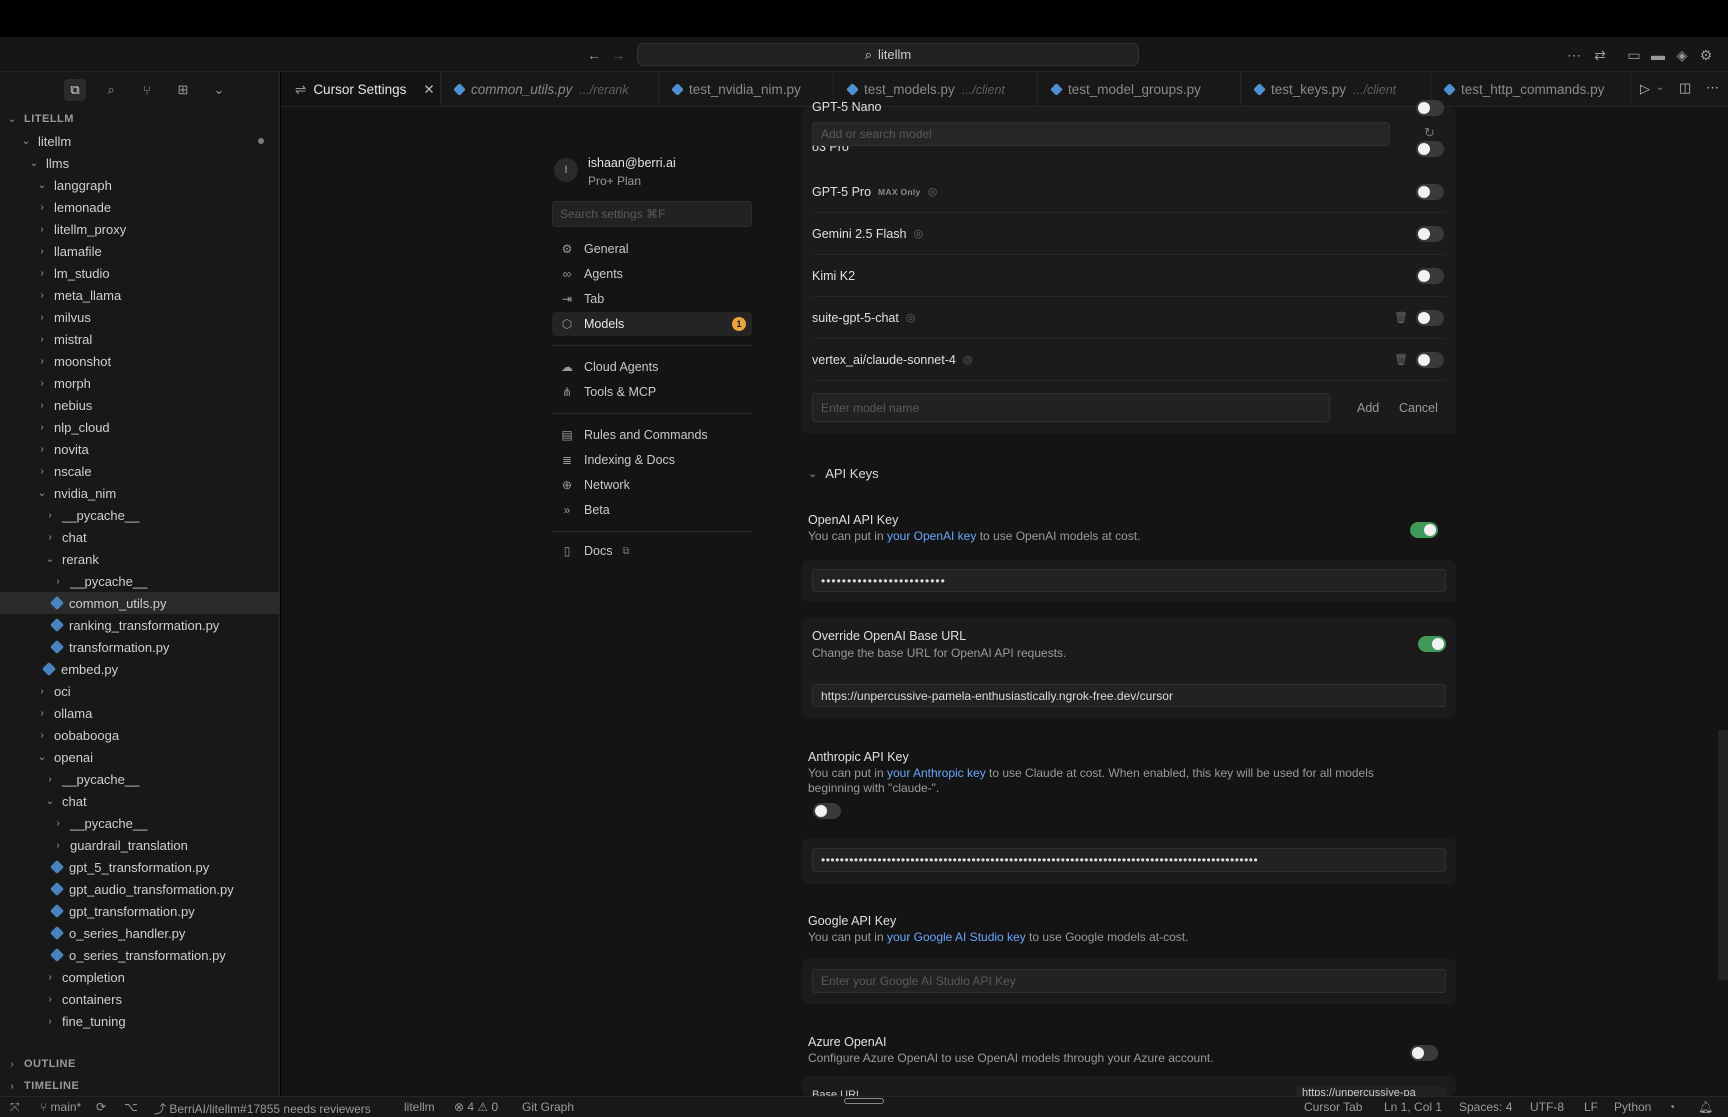 This screenshot has height=1117, width=1728. What do you see at coordinates (548, 1107) in the screenshot?
I see `git-graph-button: Git Graph` at bounding box center [548, 1107].